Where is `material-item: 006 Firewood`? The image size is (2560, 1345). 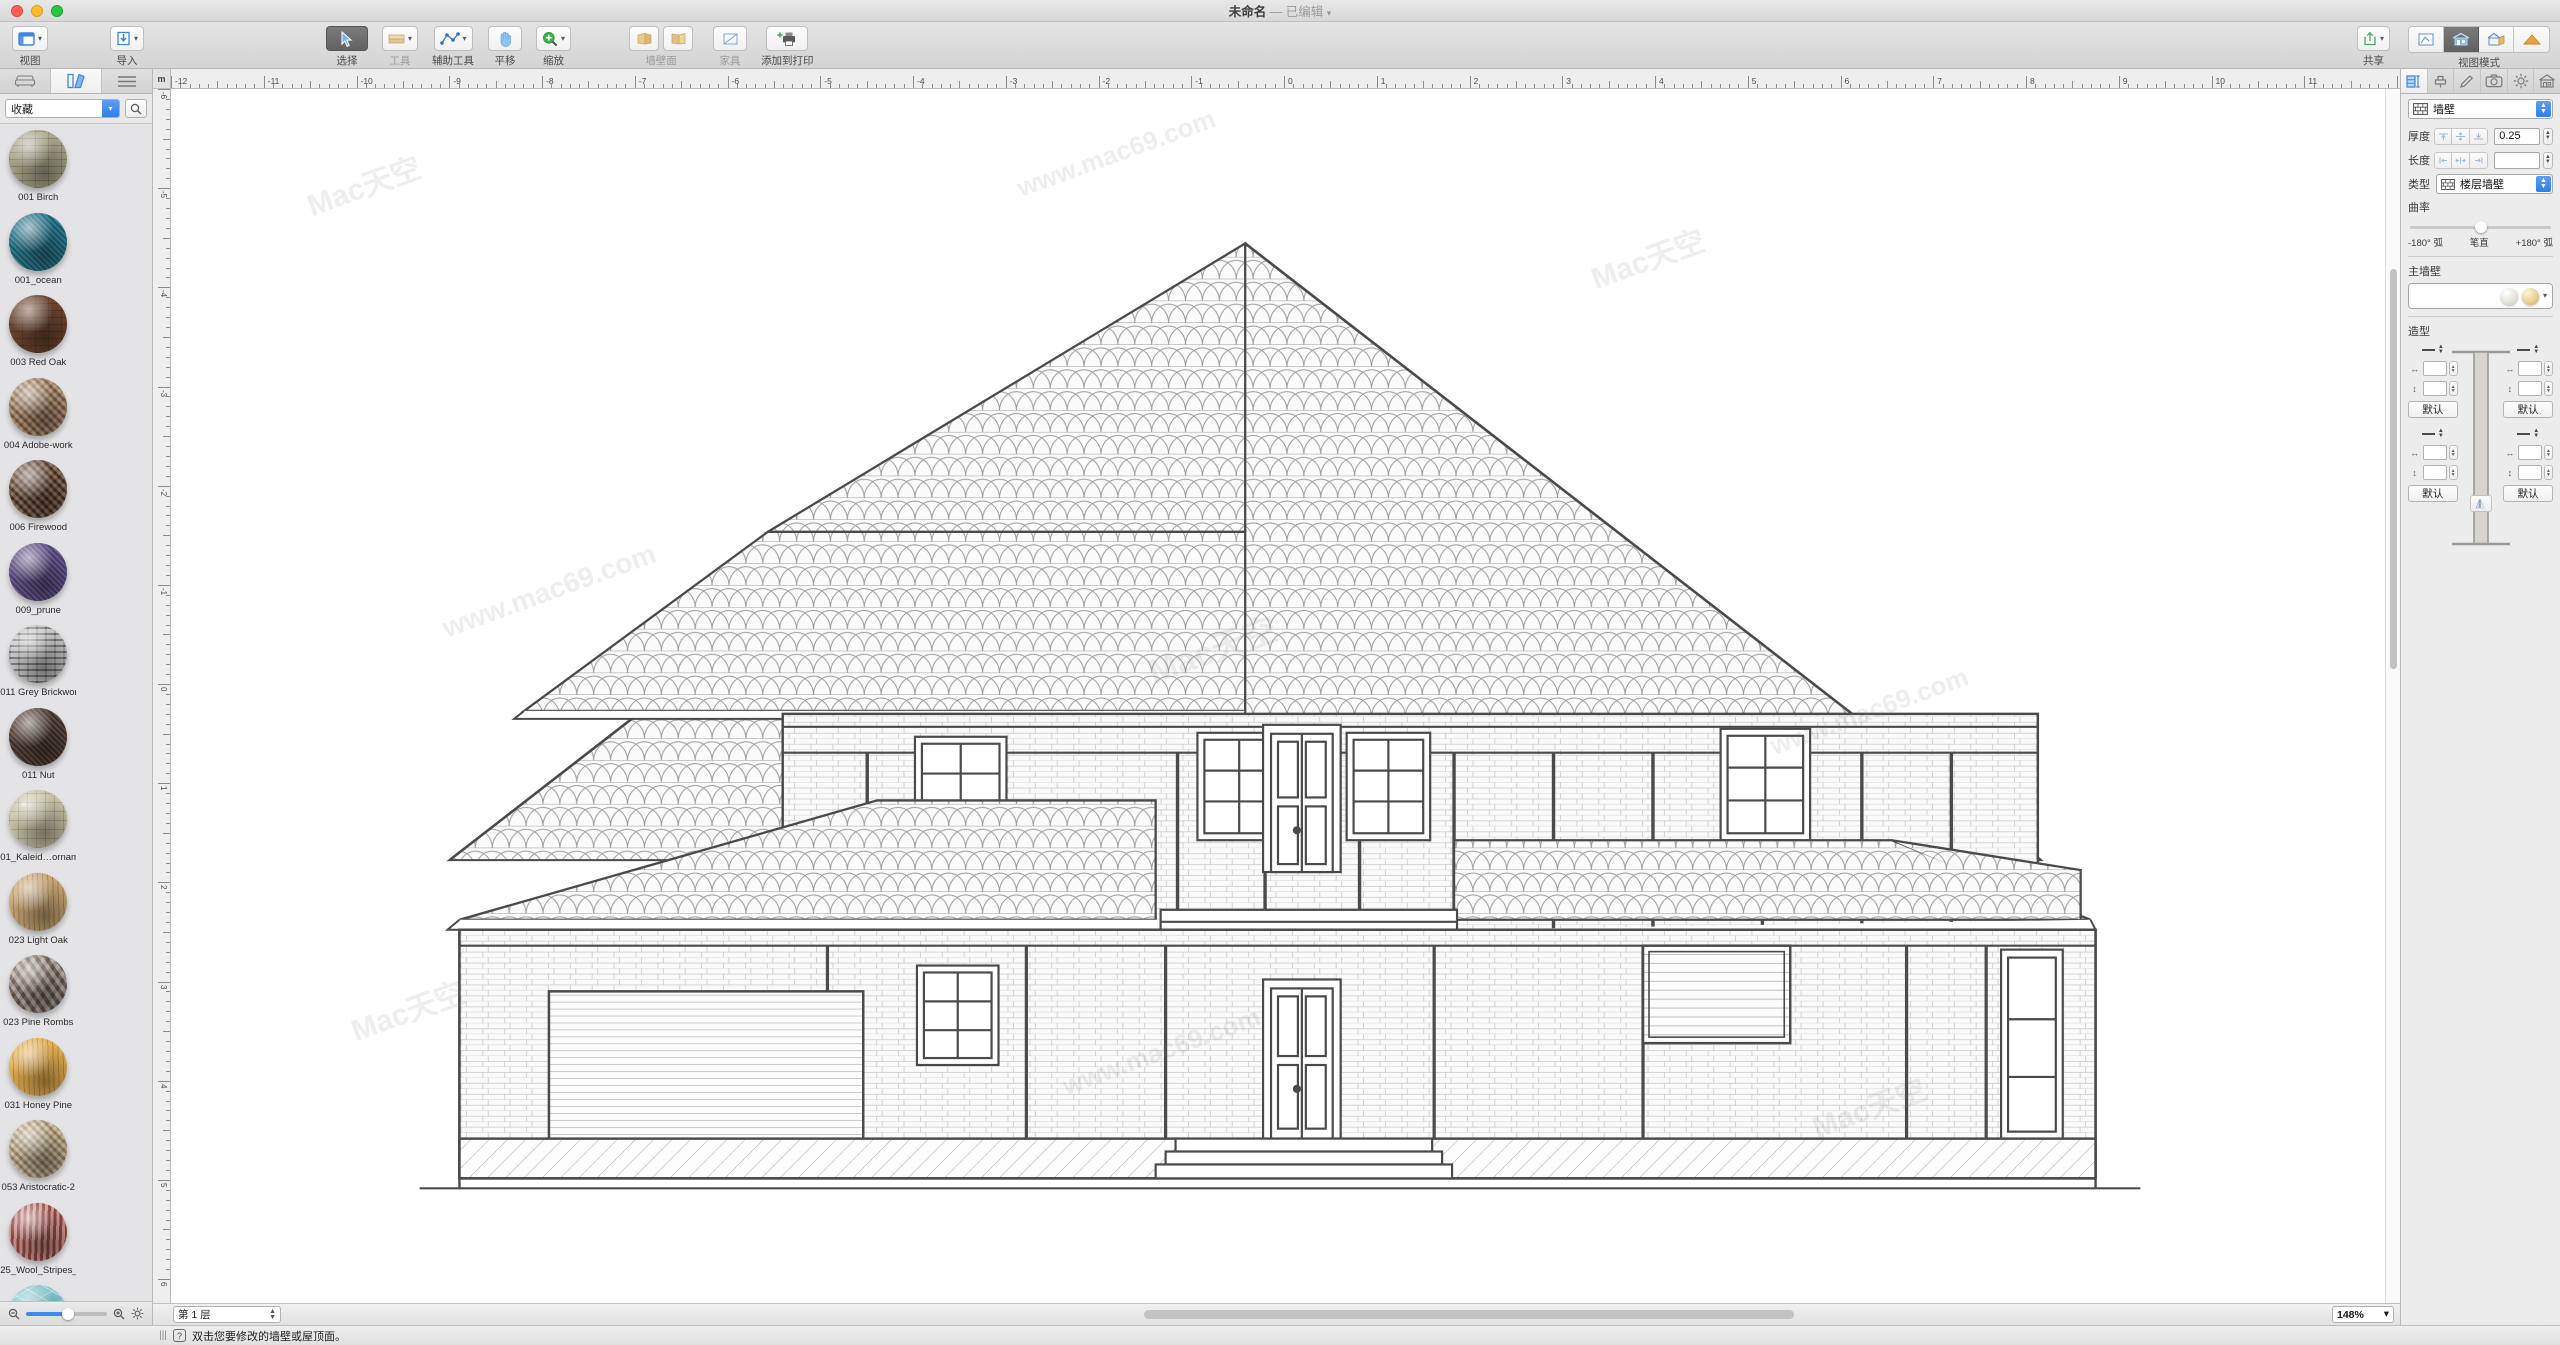
material-item: 006 Firewood is located at coordinates (38, 501).